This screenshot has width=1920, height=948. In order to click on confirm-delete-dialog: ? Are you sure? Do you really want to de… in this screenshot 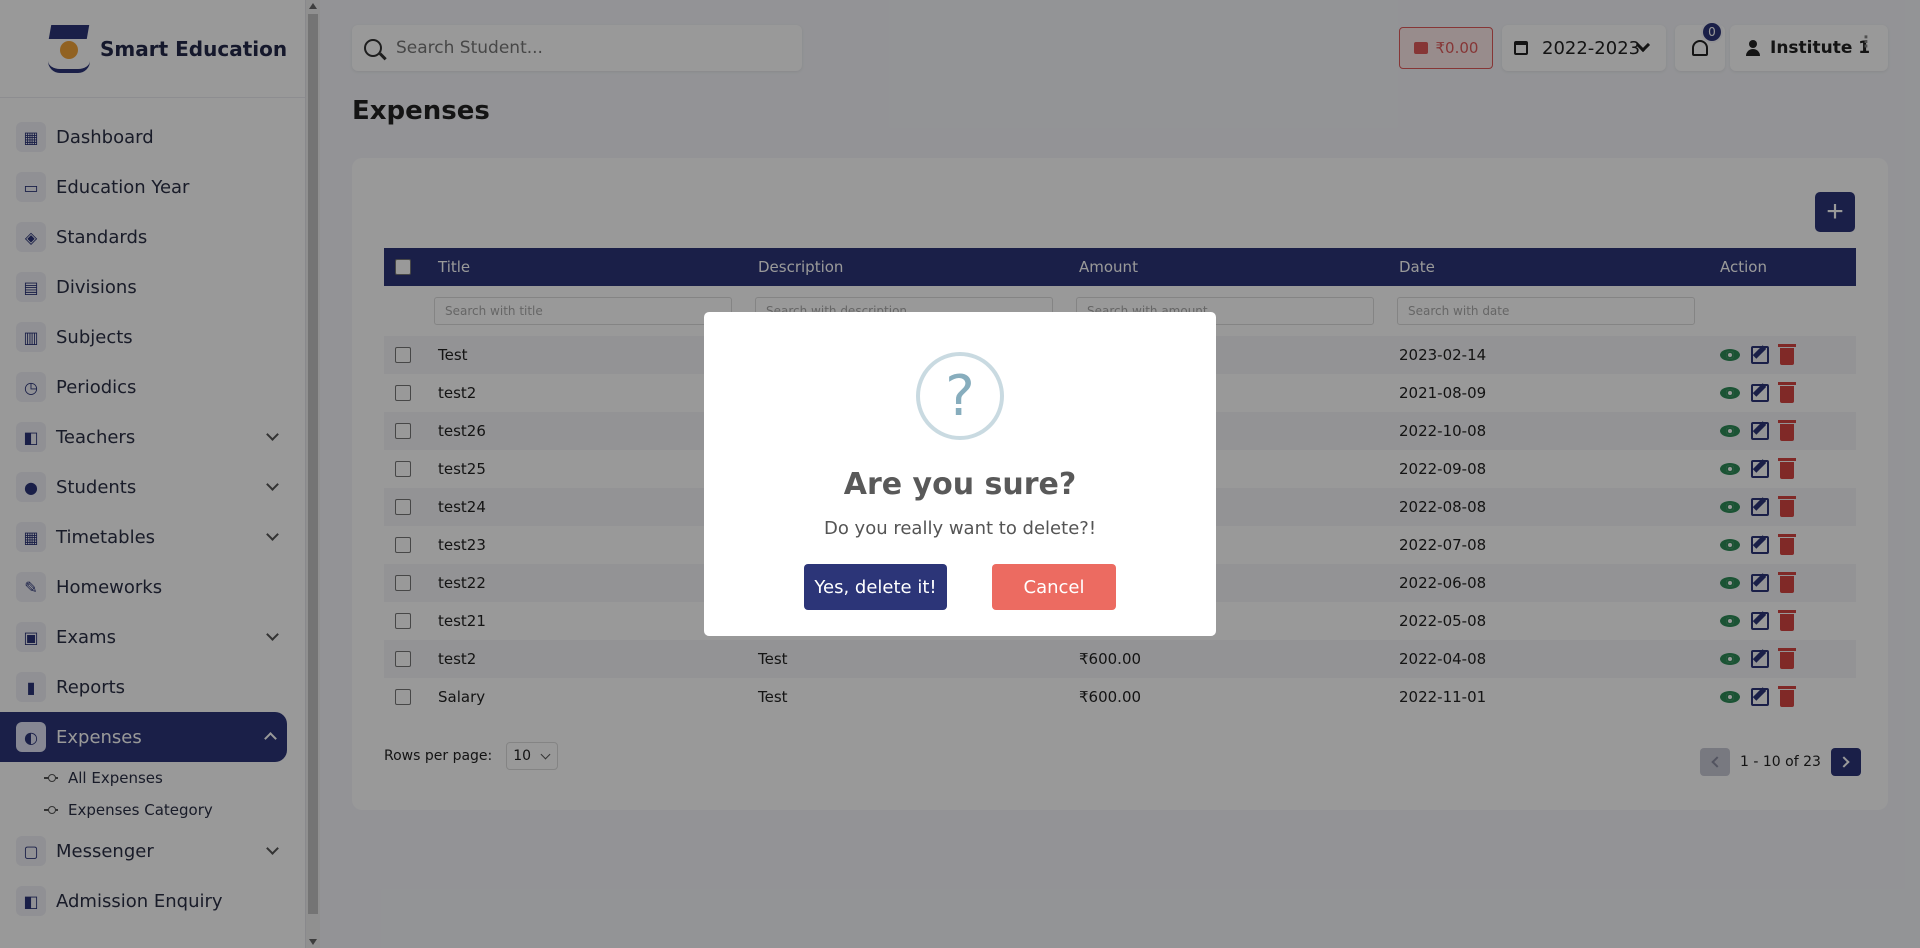, I will do `click(960, 474)`.